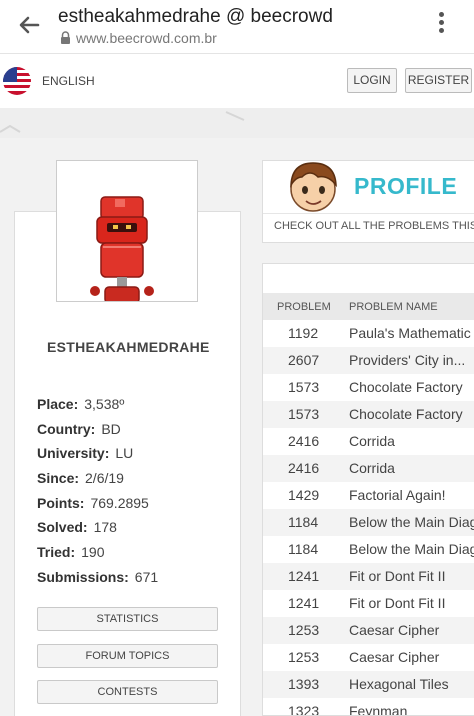 The width and height of the screenshot is (474, 716). Describe the element at coordinates (93, 552) in the screenshot. I see `stat-value: 190` at that location.